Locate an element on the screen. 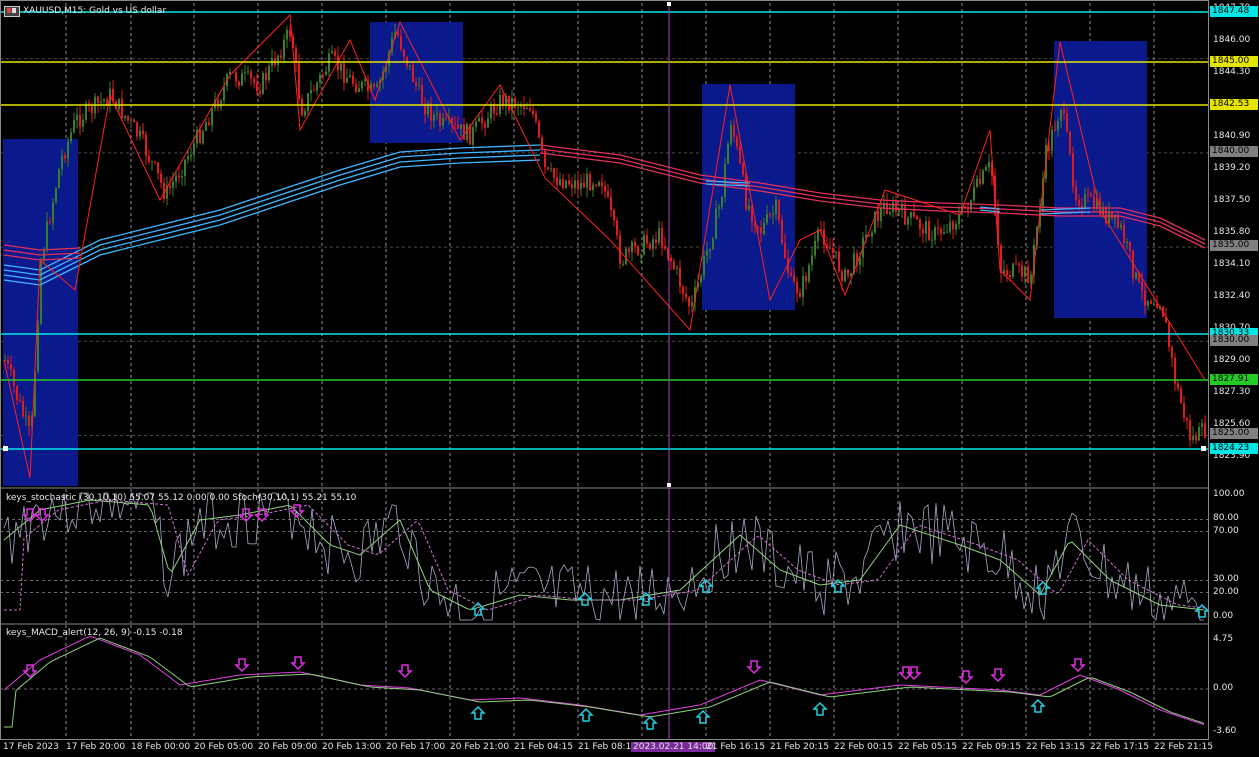 The height and width of the screenshot is (757, 1259). stochastic-slow-line is located at coordinates (604, 555).